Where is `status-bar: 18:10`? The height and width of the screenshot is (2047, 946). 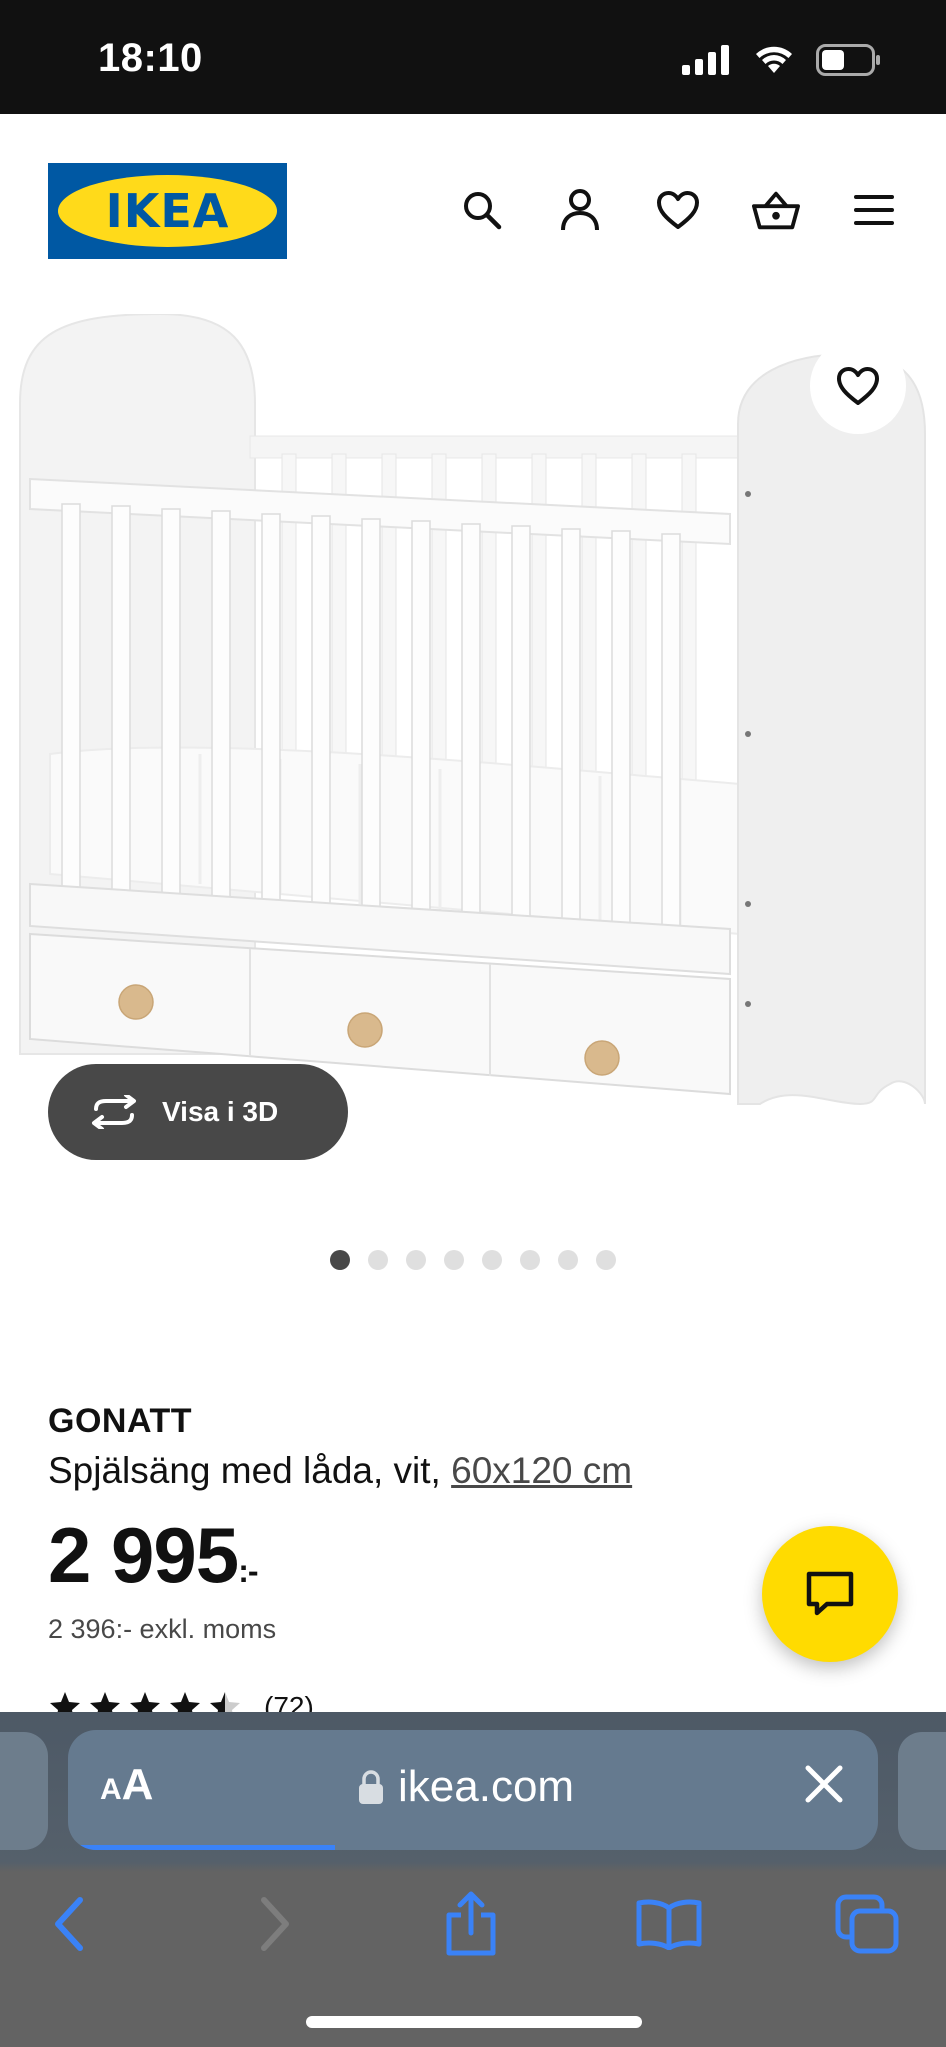
status-bar: 18:10 is located at coordinates (473, 57).